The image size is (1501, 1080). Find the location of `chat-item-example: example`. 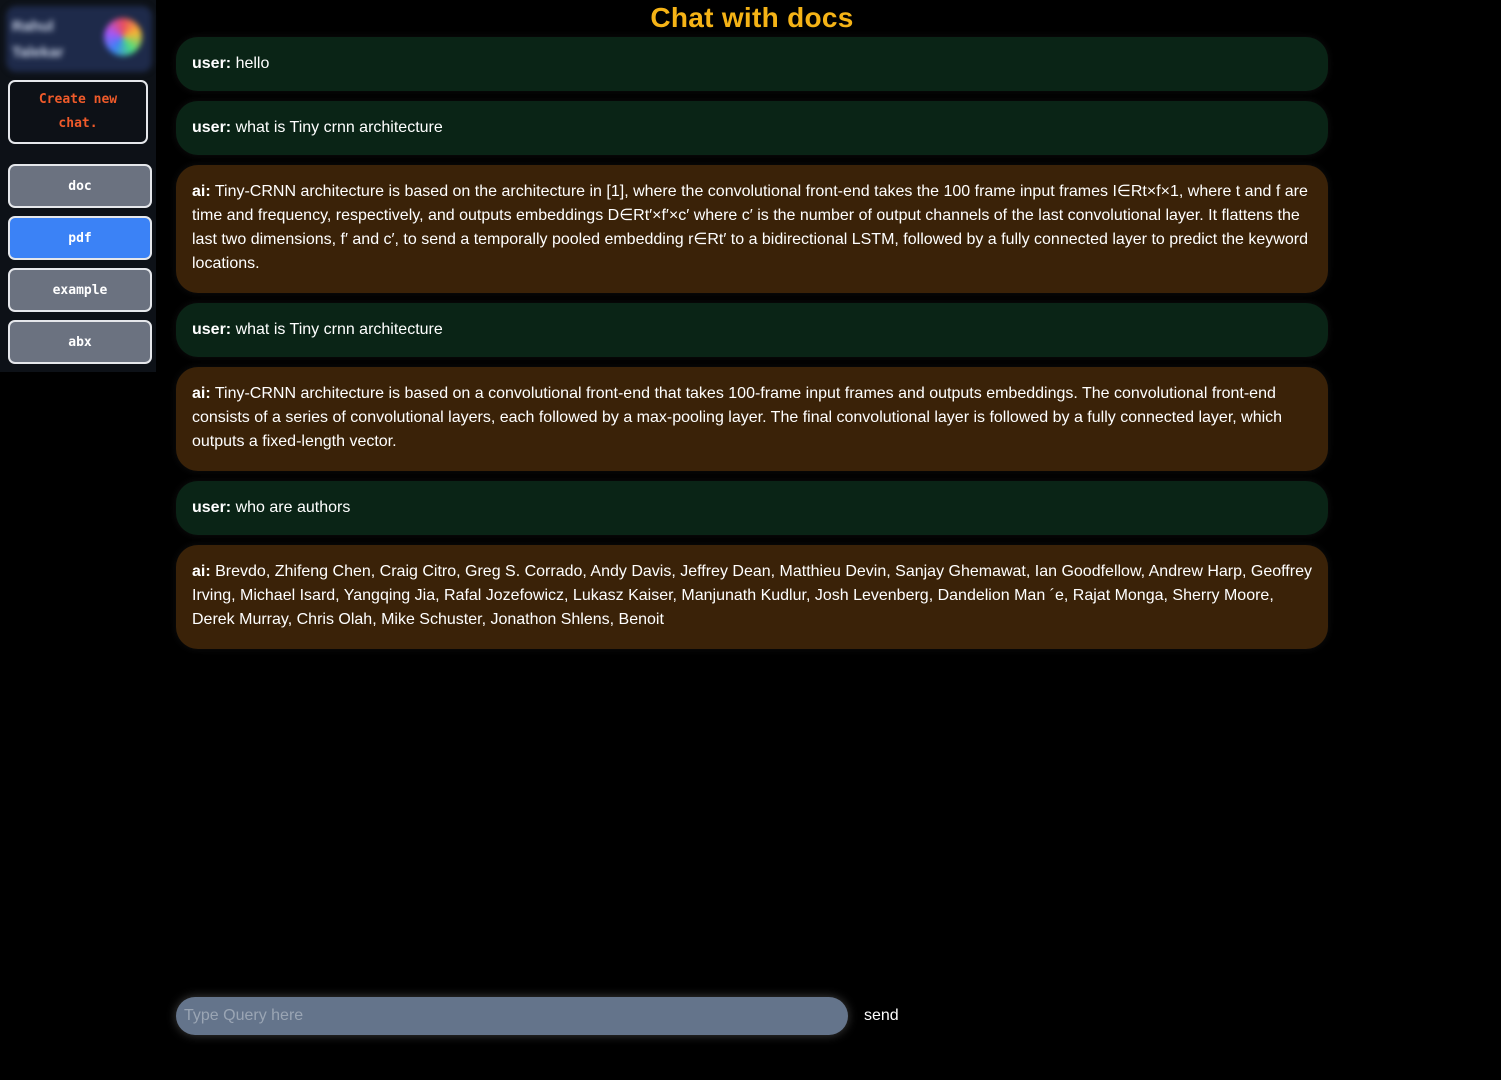

chat-item-example: example is located at coordinates (80, 290).